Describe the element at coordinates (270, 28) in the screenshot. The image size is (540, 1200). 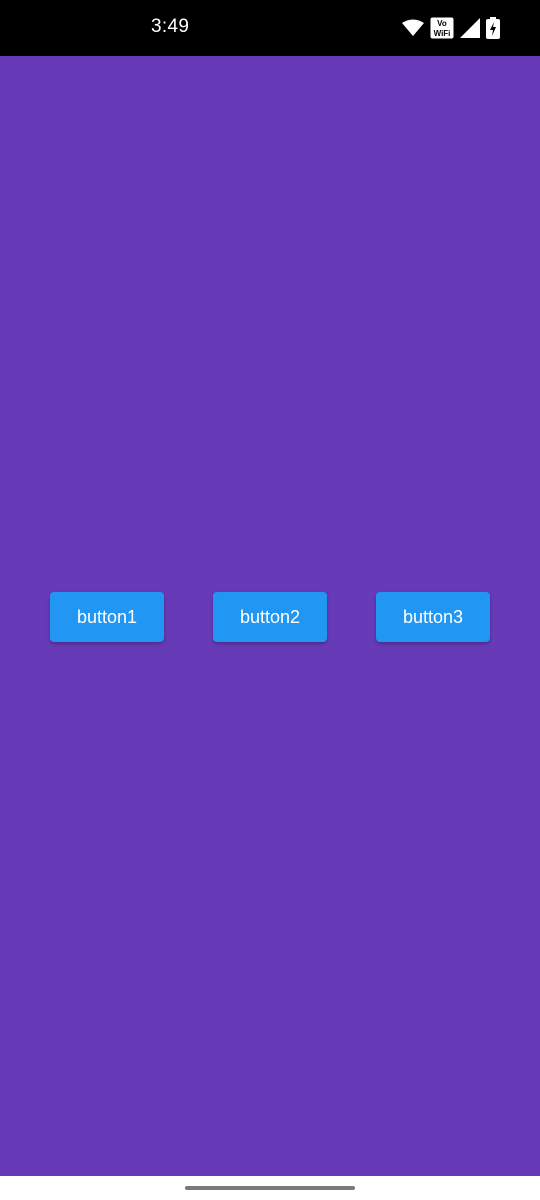
I see `status-bar: 3:49 Vo WiFi` at that location.